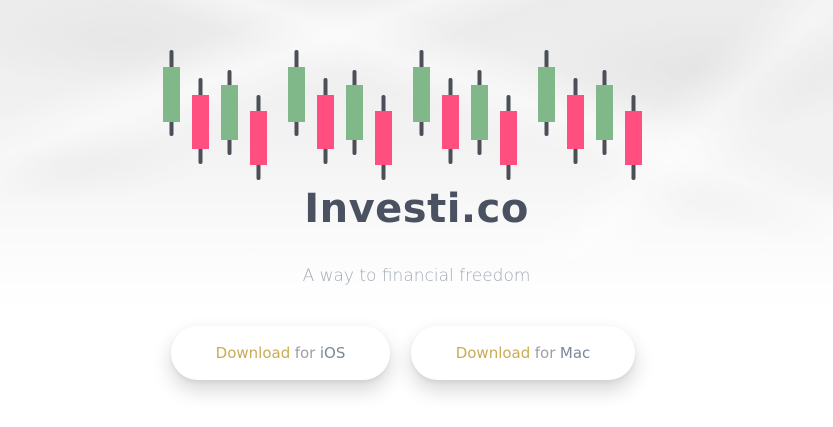 This screenshot has height=427, width=833. I want to click on download-ios-word-platform: iOS, so click(332, 353).